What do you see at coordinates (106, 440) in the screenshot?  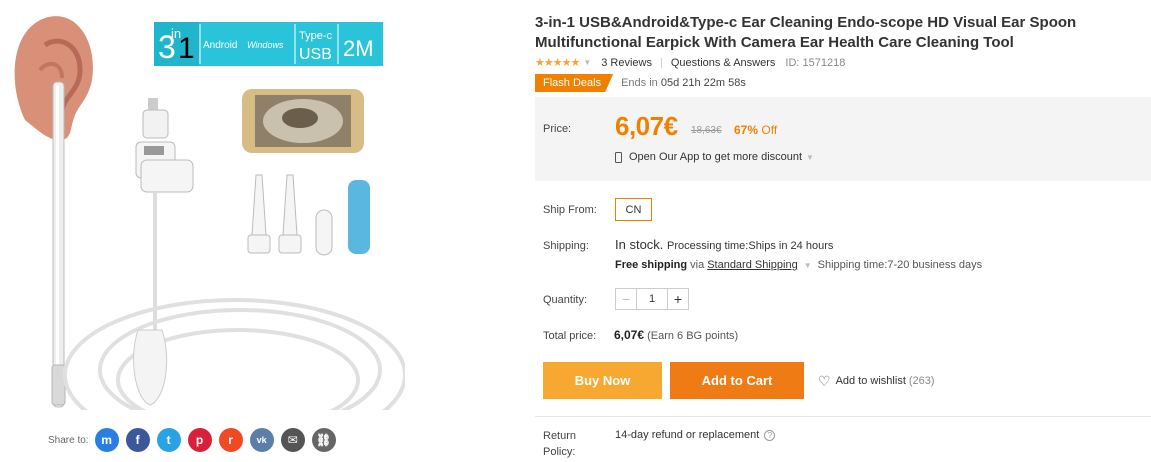 I see `messenger-icon: m` at bounding box center [106, 440].